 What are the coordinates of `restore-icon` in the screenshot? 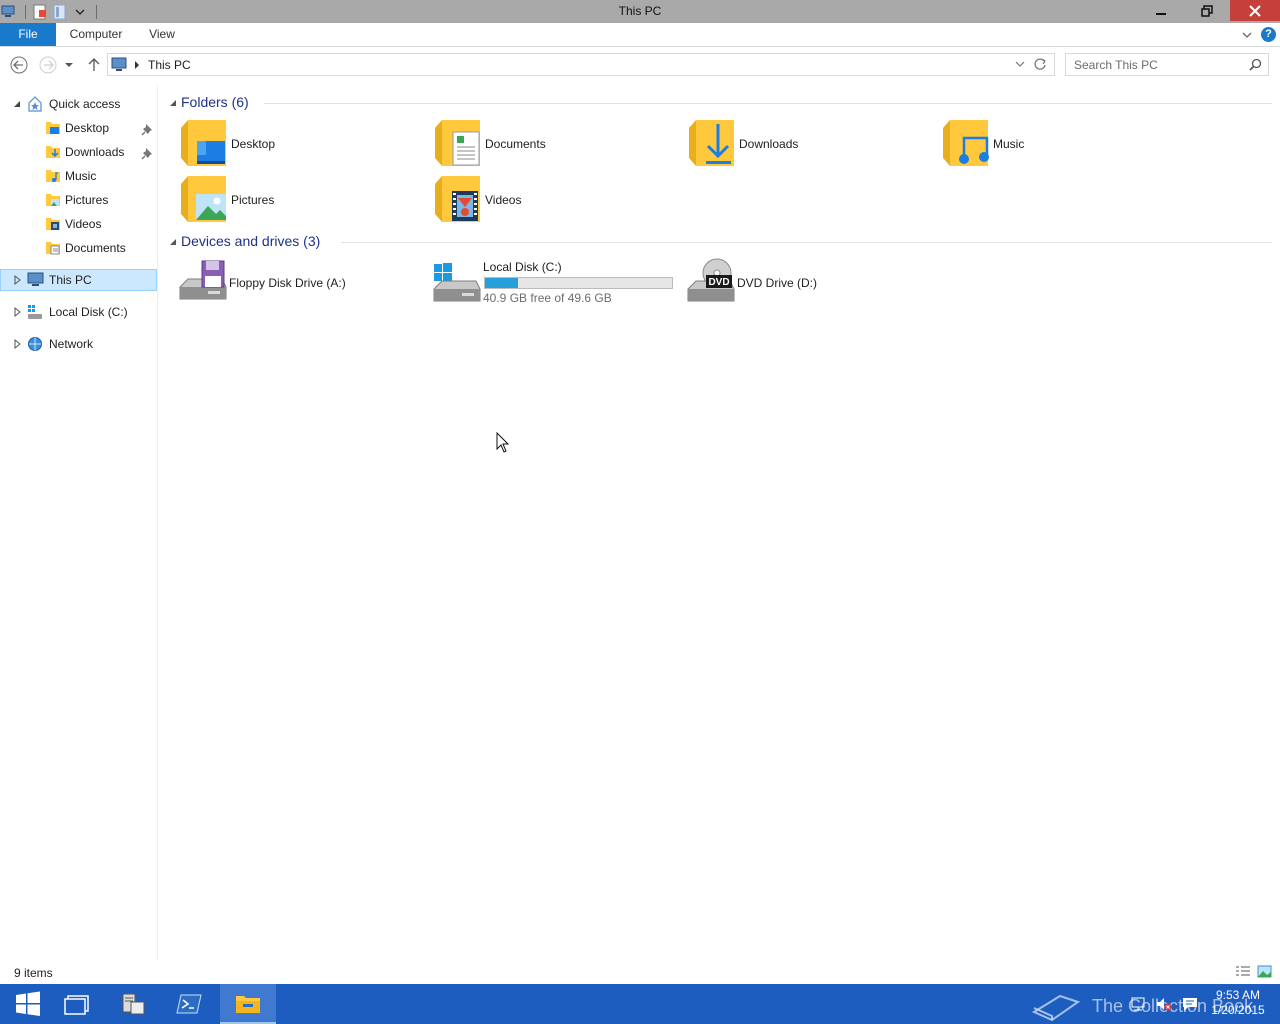 It's located at (1207, 10).